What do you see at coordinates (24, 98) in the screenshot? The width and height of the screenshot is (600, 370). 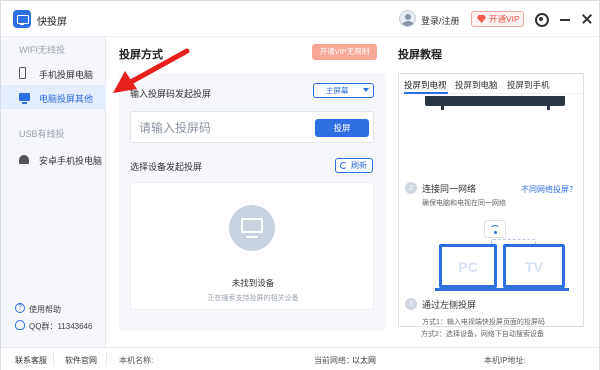 I see `monitor-icon` at bounding box center [24, 98].